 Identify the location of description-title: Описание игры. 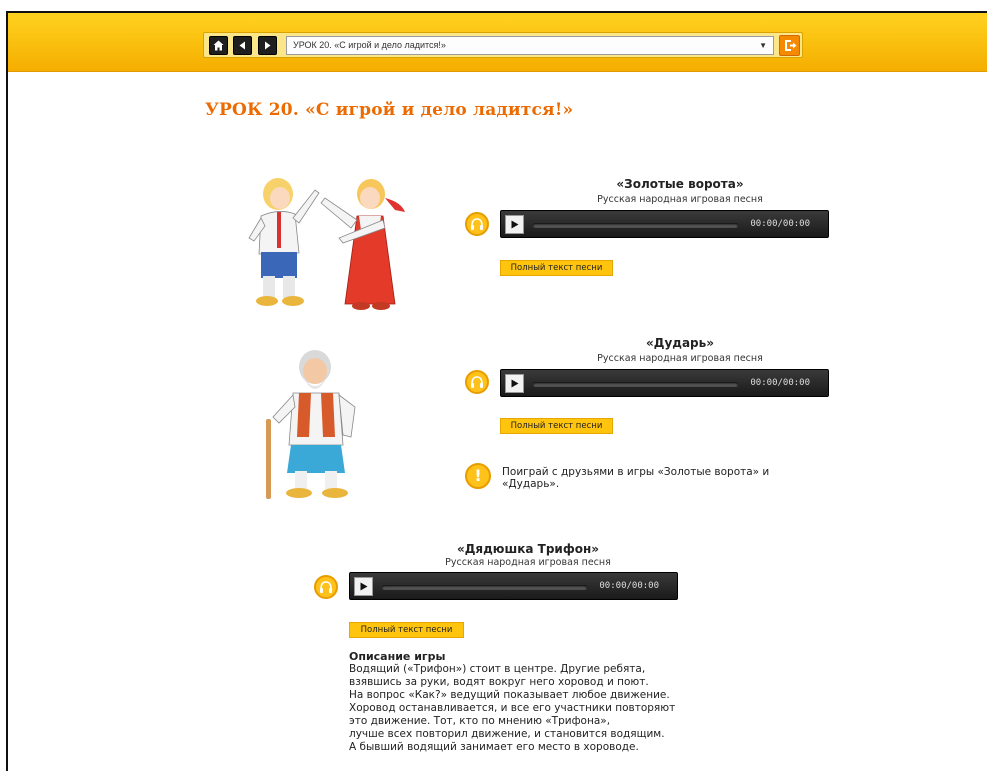
(397, 656).